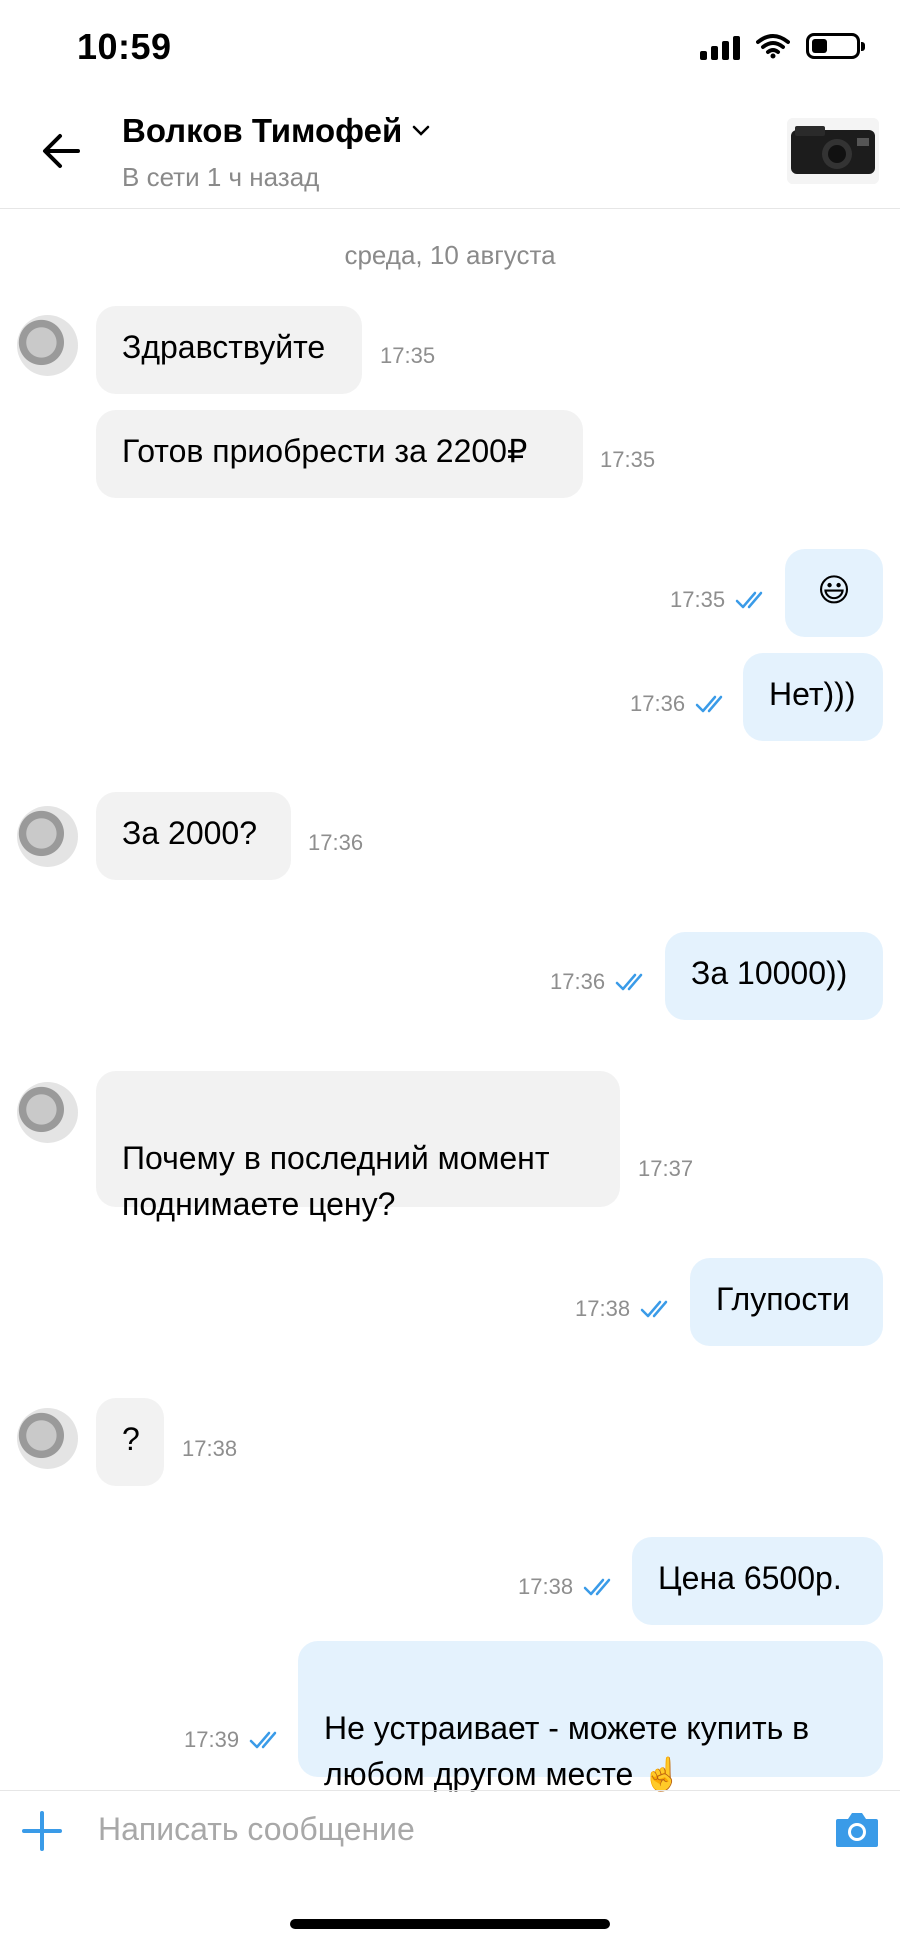 The width and height of the screenshot is (900, 1947). What do you see at coordinates (666, 1168) in the screenshot?
I see `message-time: 17:37` at bounding box center [666, 1168].